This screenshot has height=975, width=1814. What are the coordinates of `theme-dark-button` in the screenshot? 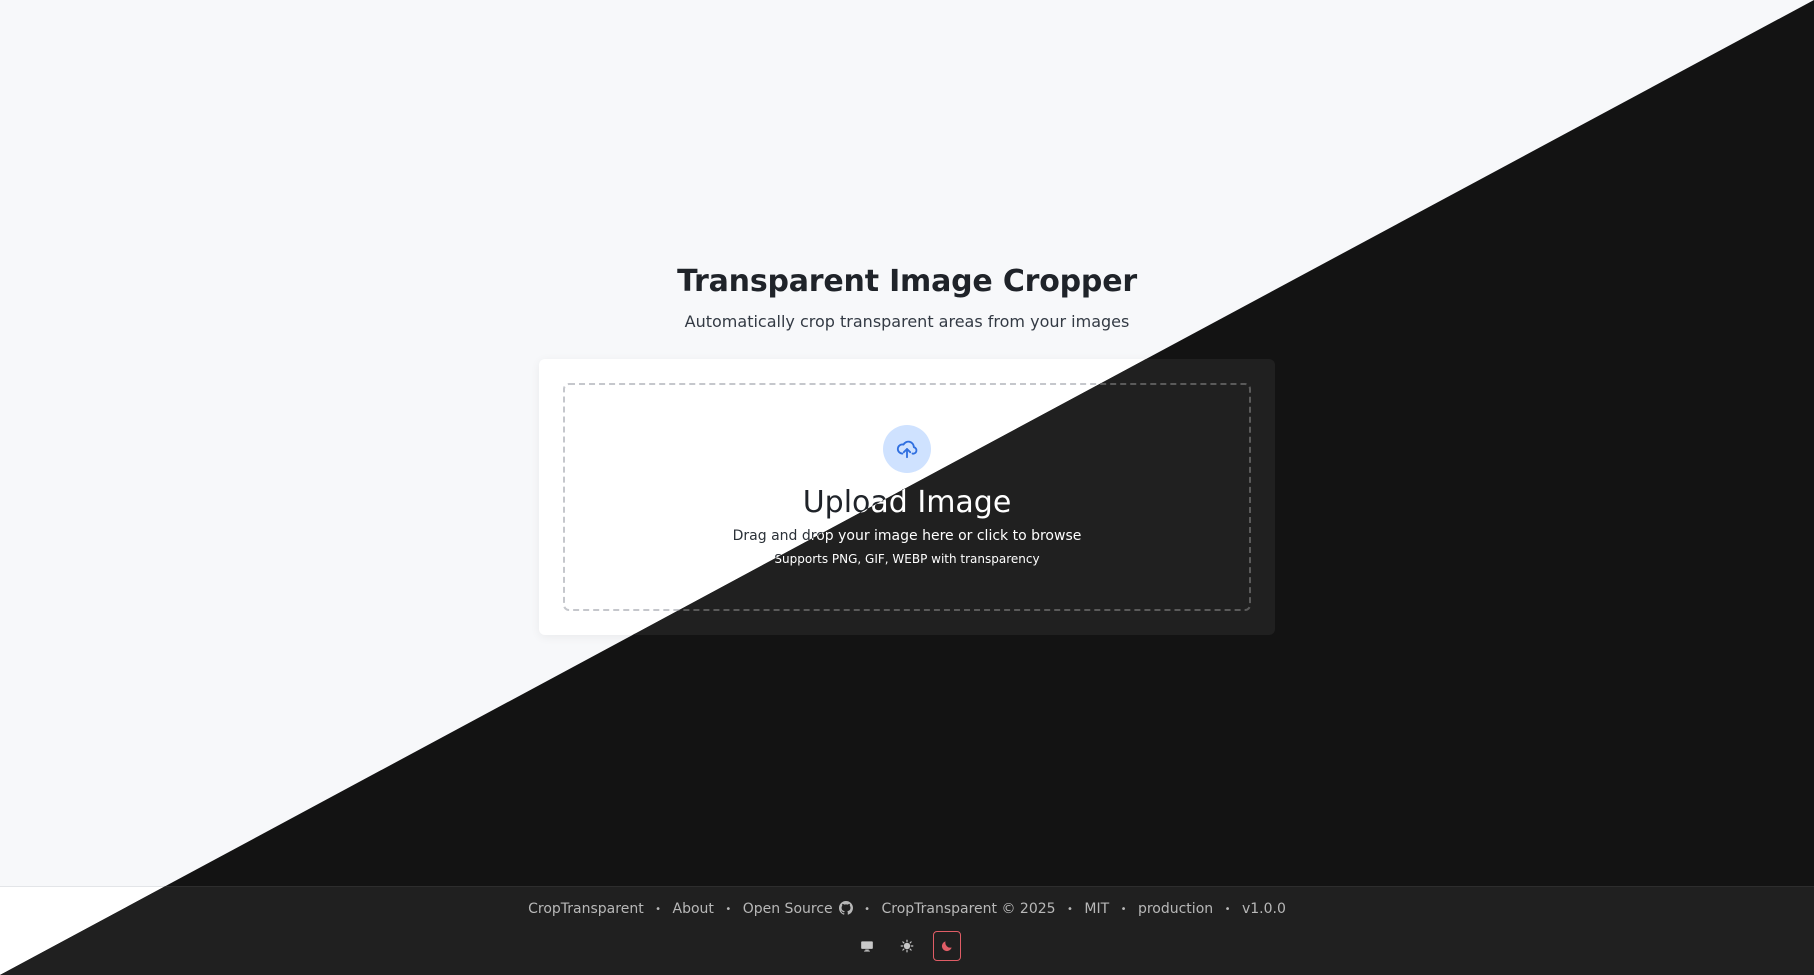 It's located at (947, 946).